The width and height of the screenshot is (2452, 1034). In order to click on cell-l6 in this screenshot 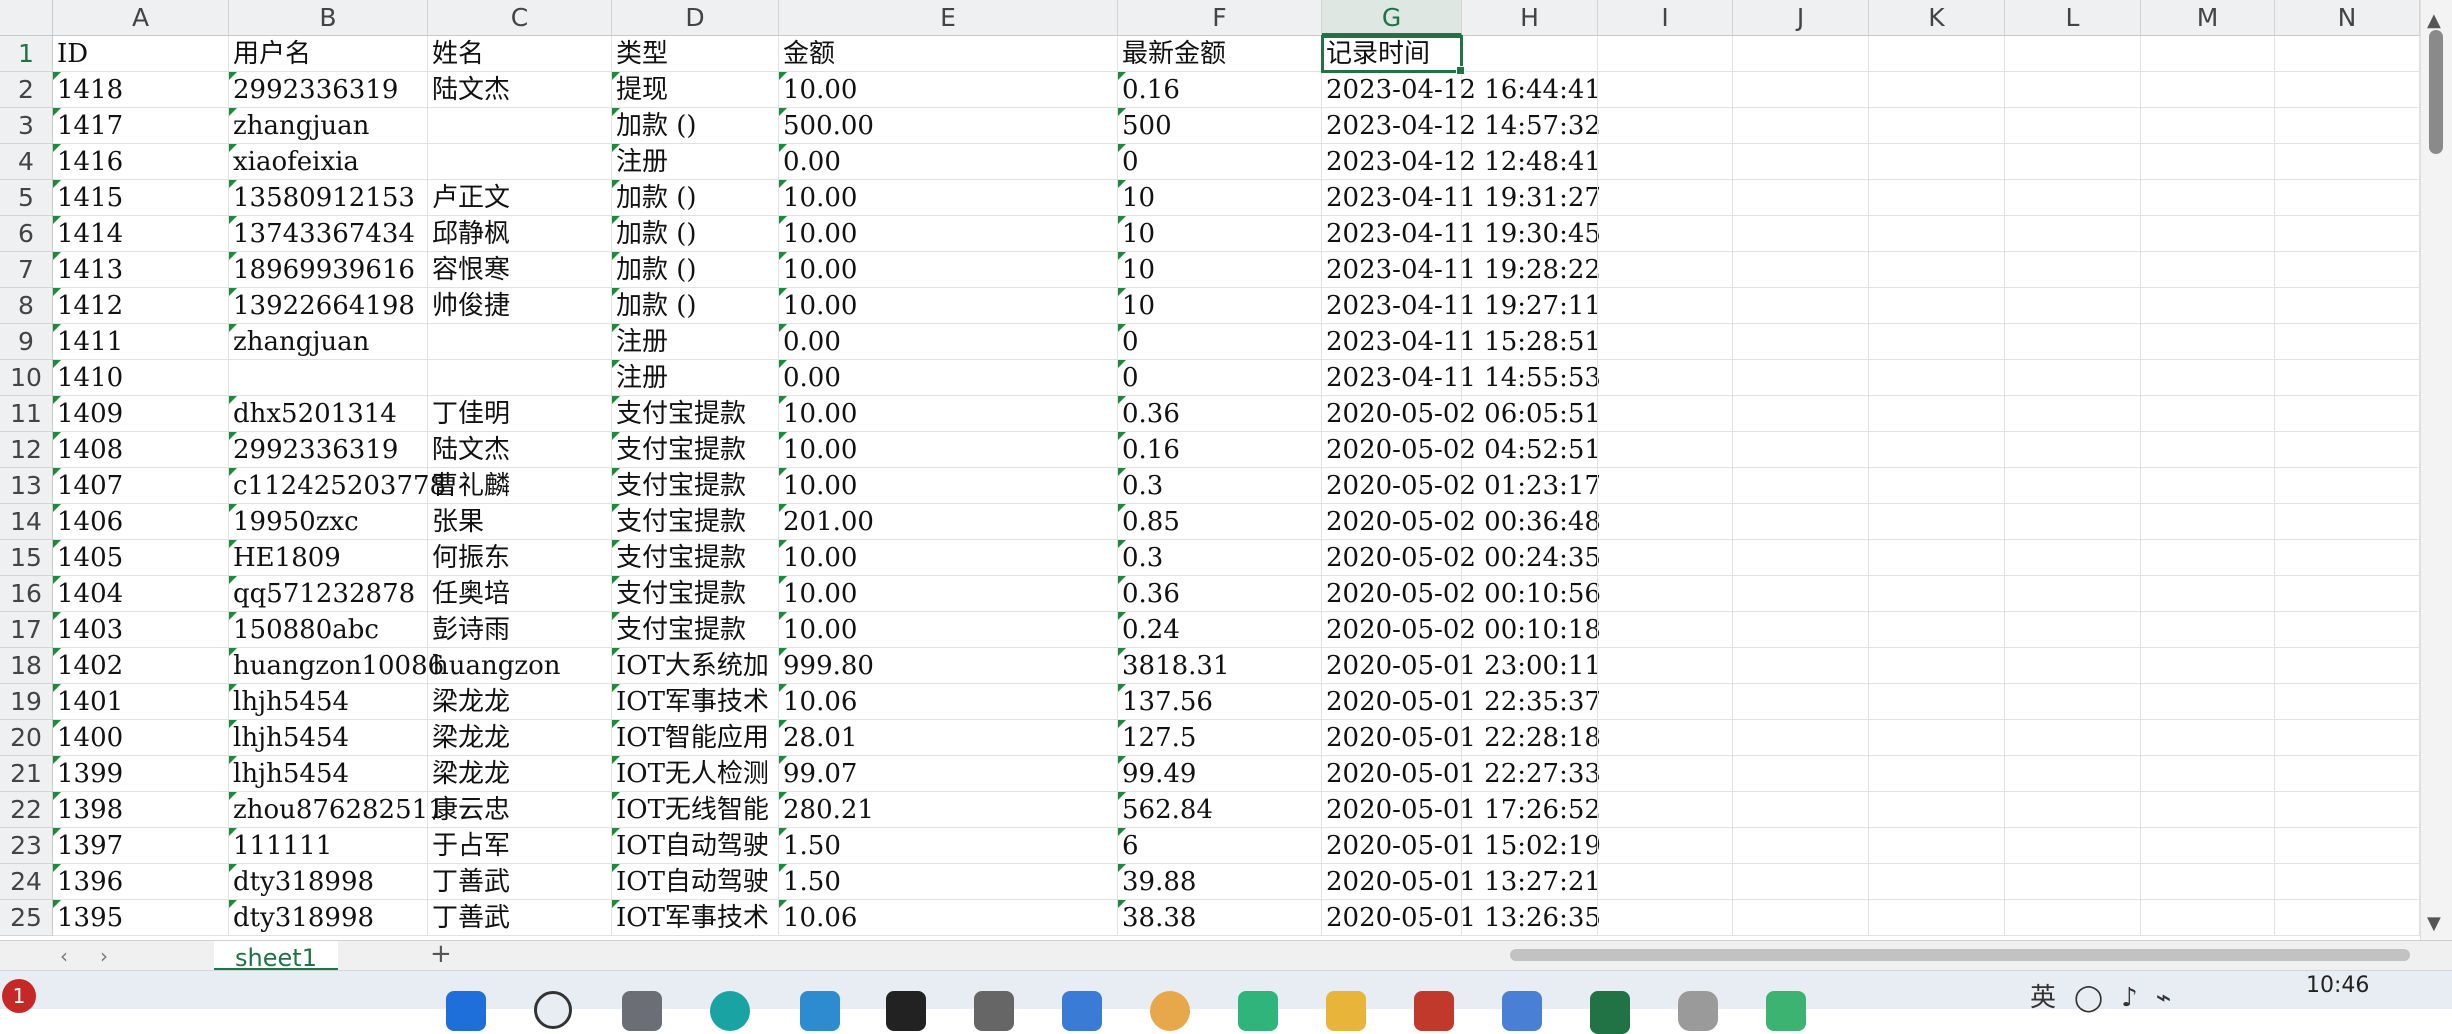, I will do `click(2073, 234)`.